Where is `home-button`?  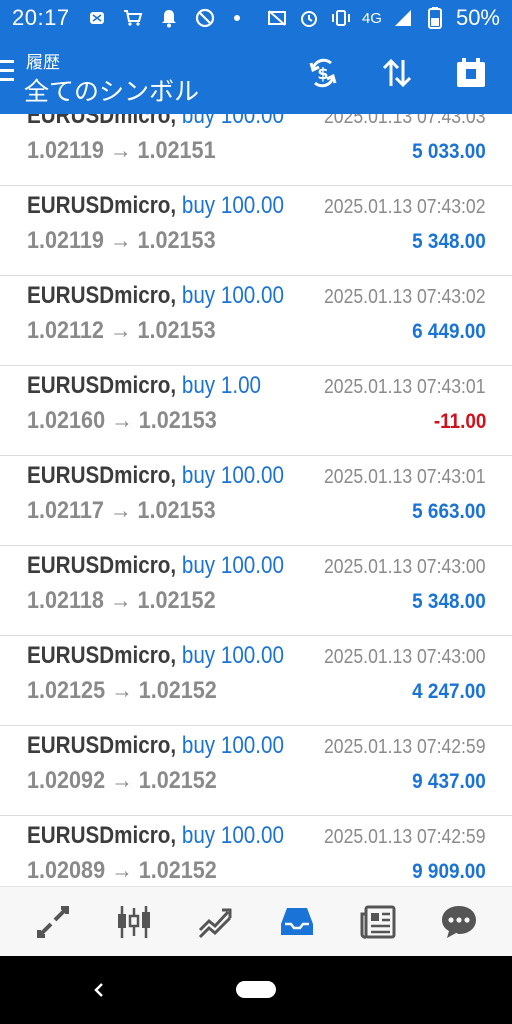
home-button is located at coordinates (256, 989).